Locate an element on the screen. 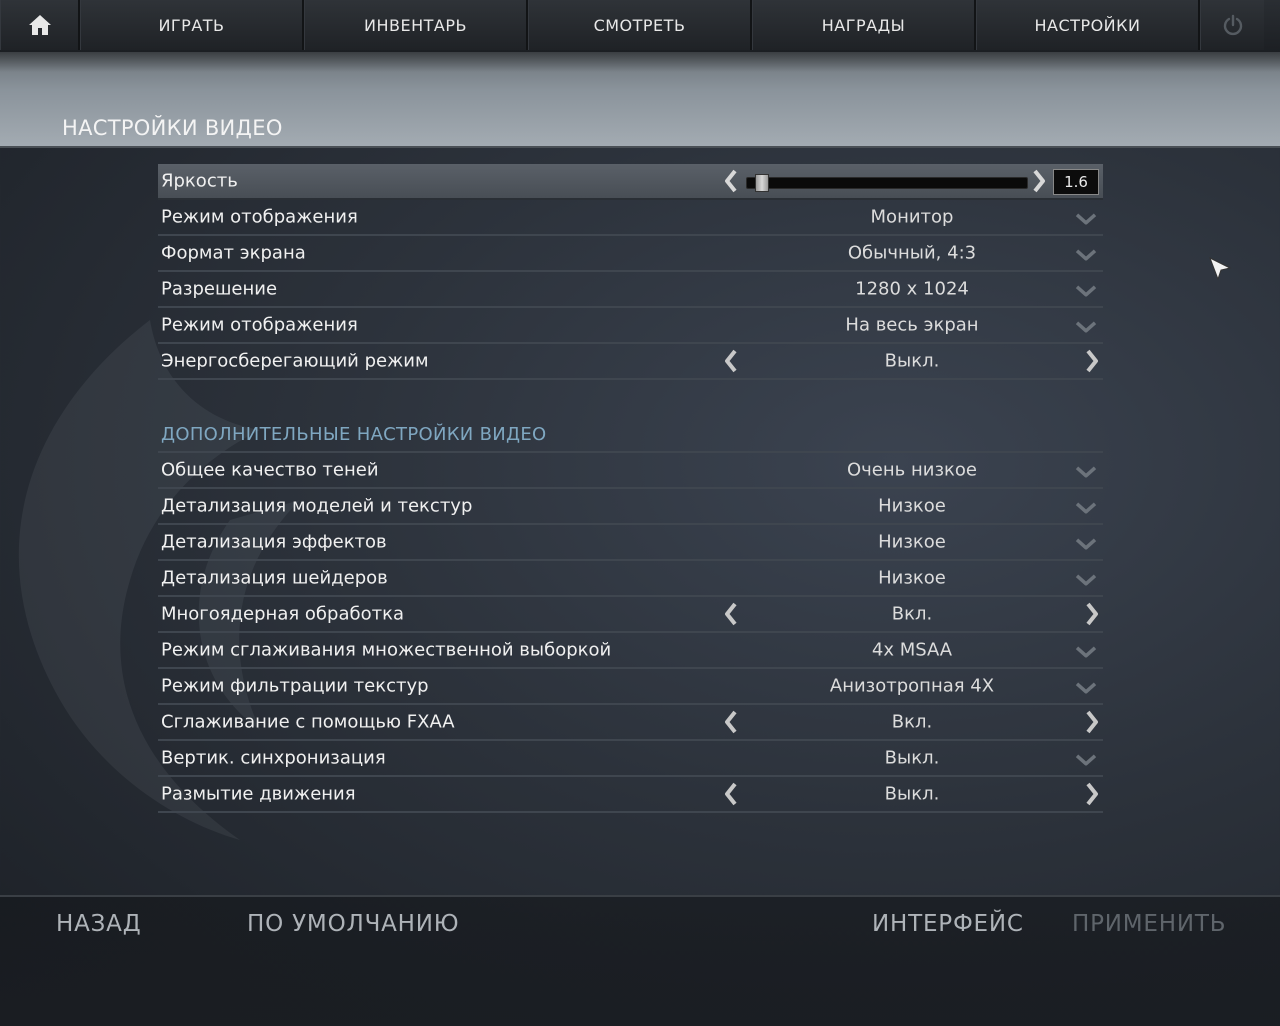 This screenshot has height=1026, width=1280. setting-row: Сглаживание с помощью FXAA Вкл. is located at coordinates (630, 723).